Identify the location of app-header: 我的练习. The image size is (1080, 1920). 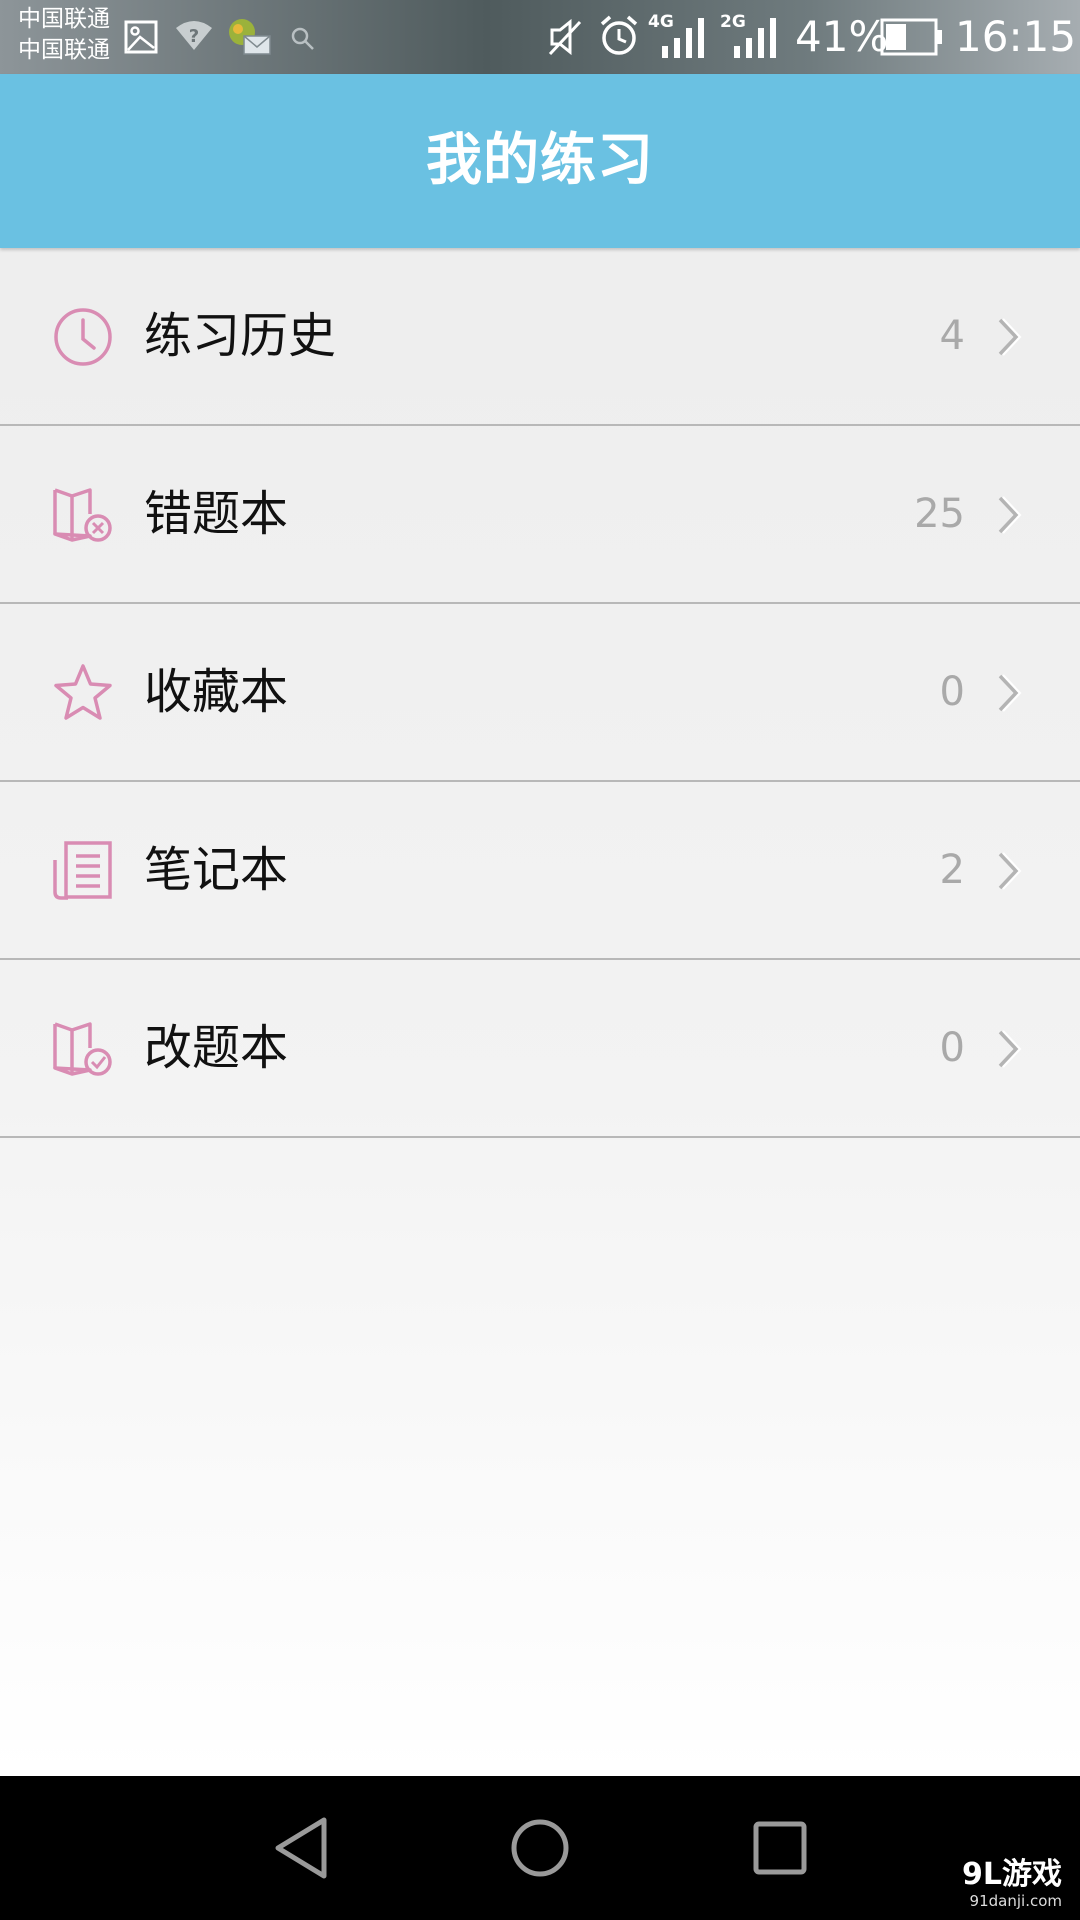
(540, 161).